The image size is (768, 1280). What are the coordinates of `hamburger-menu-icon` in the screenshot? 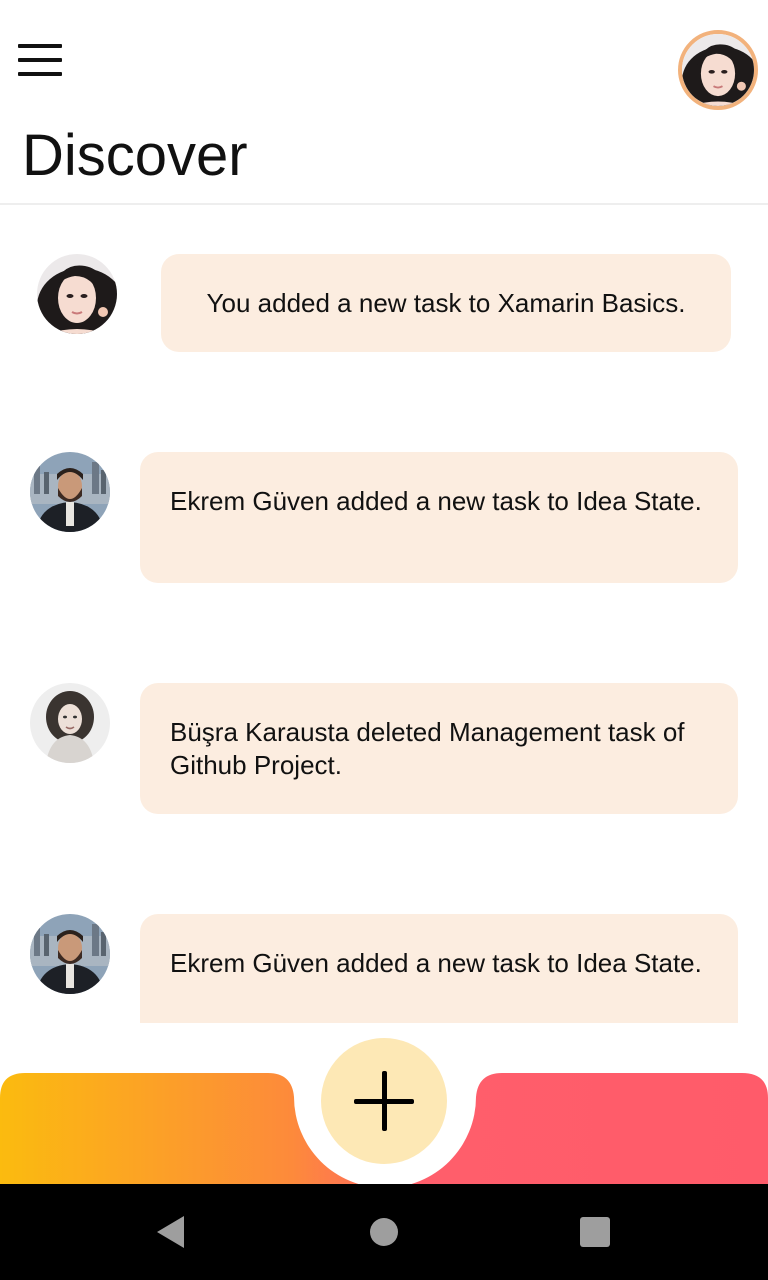 It's located at (40, 61).